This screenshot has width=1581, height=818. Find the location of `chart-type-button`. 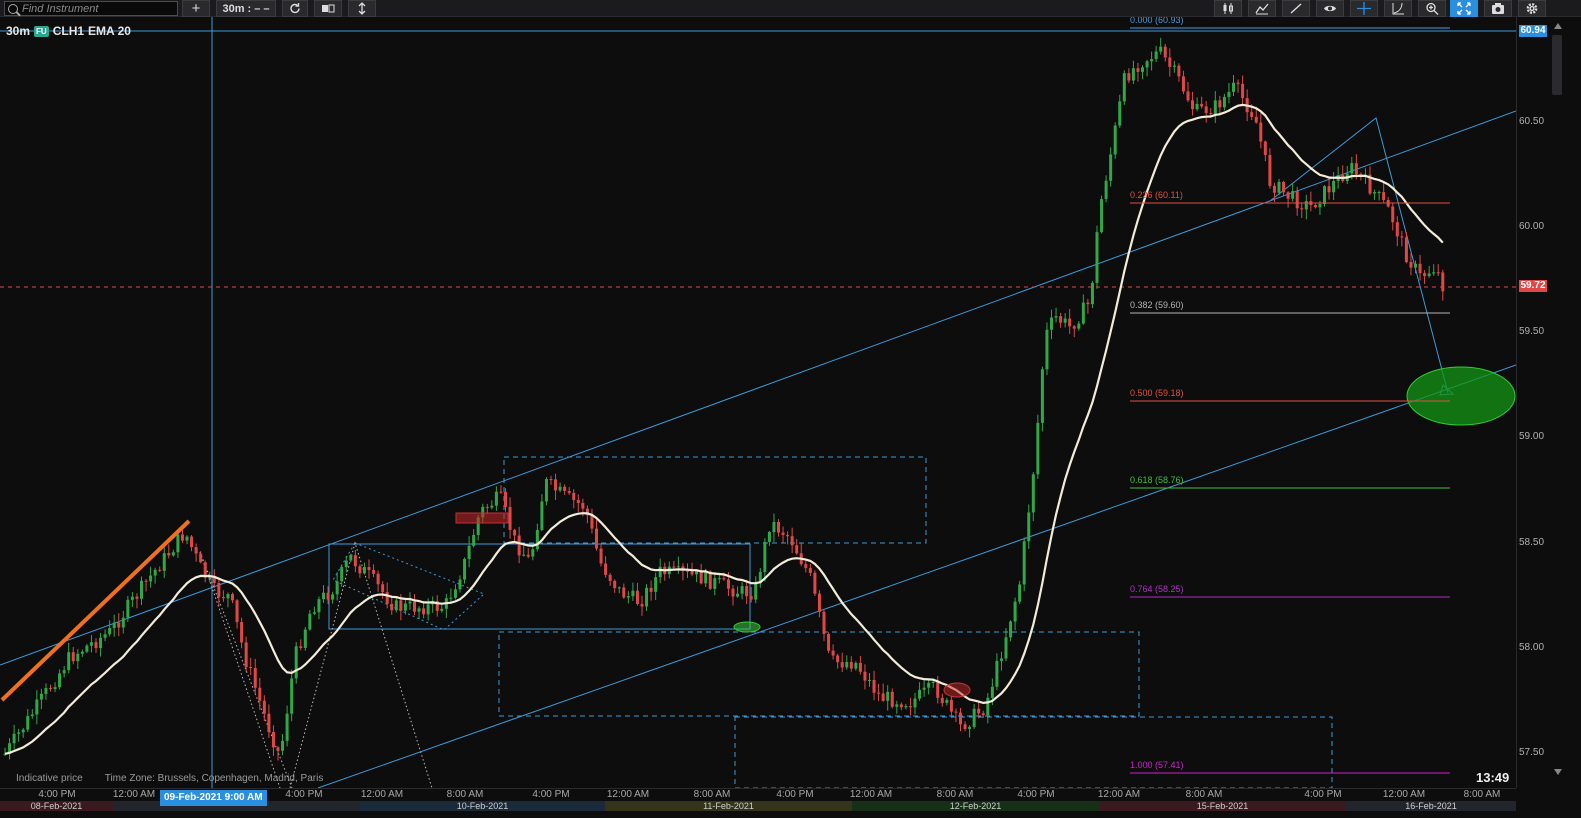

chart-type-button is located at coordinates (1228, 8).